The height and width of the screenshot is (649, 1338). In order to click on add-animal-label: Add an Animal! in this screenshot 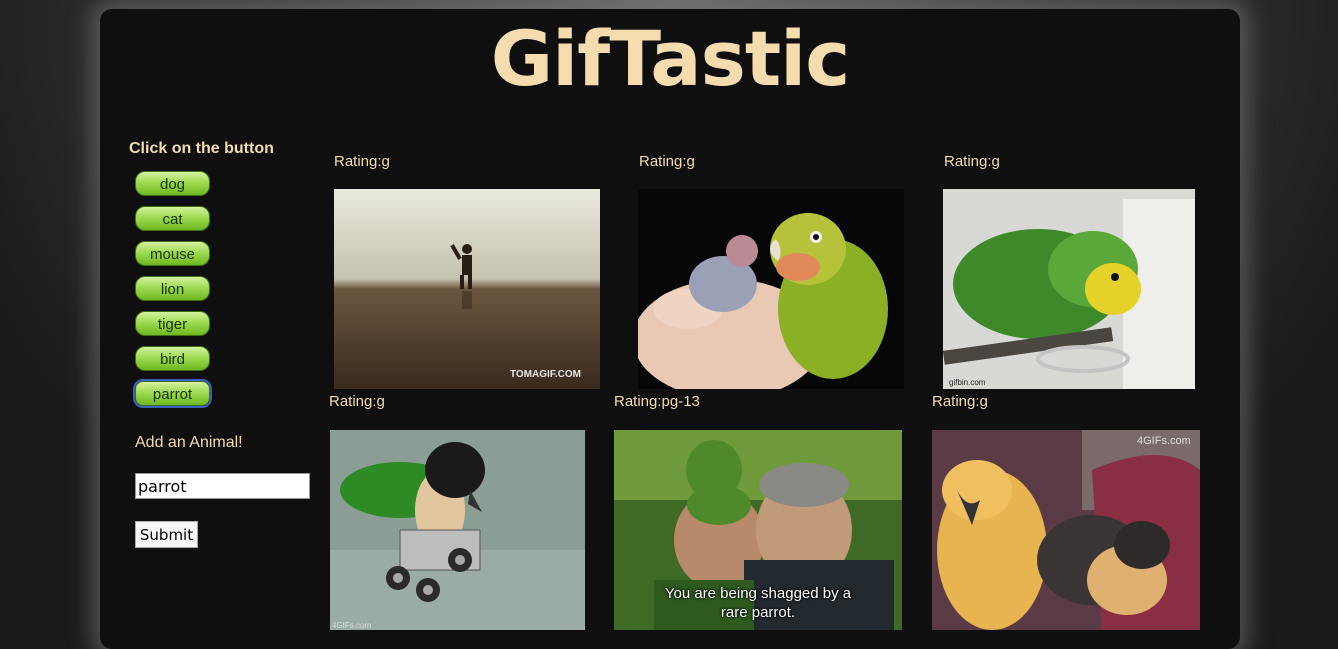, I will do `click(189, 442)`.